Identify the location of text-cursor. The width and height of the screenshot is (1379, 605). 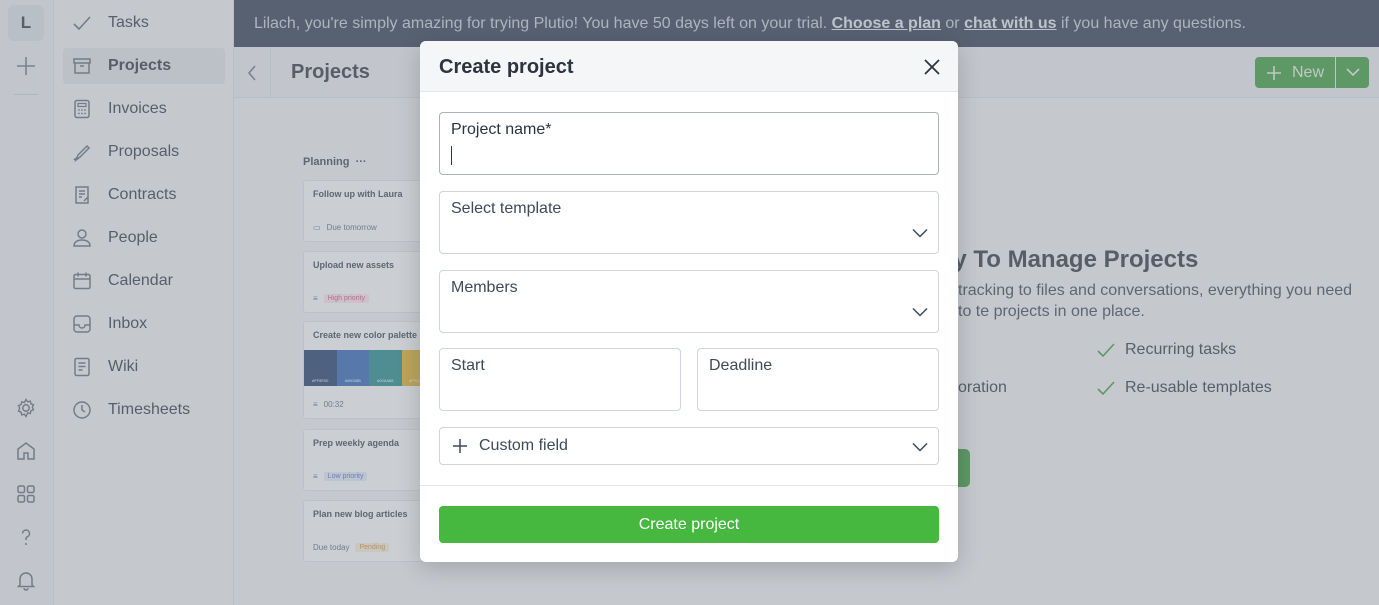
(451, 155).